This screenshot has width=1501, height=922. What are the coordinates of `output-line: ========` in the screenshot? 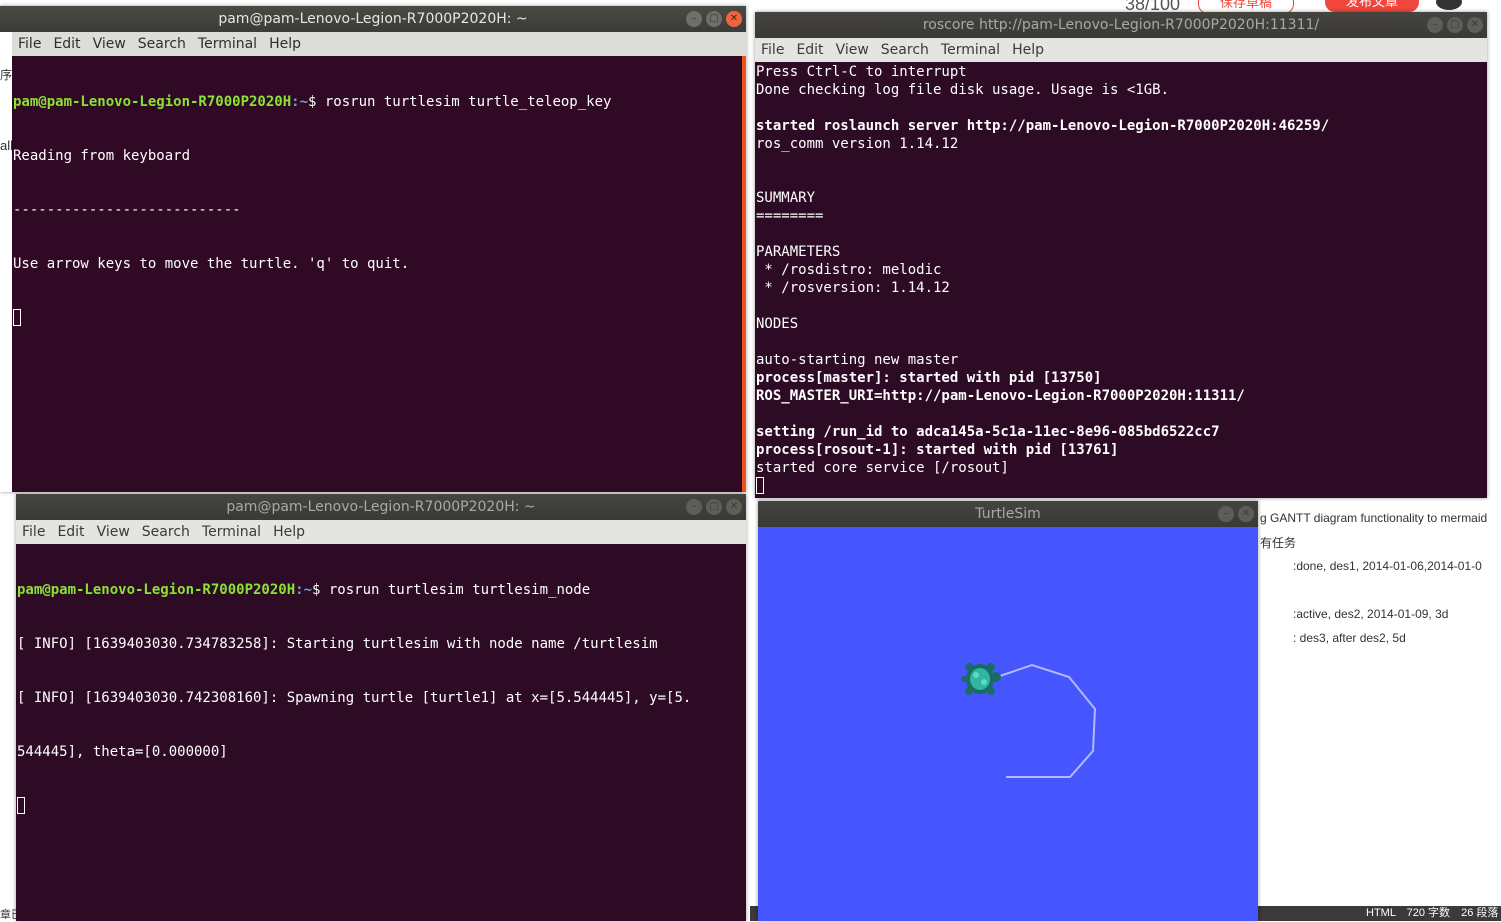 It's located at (790, 216).